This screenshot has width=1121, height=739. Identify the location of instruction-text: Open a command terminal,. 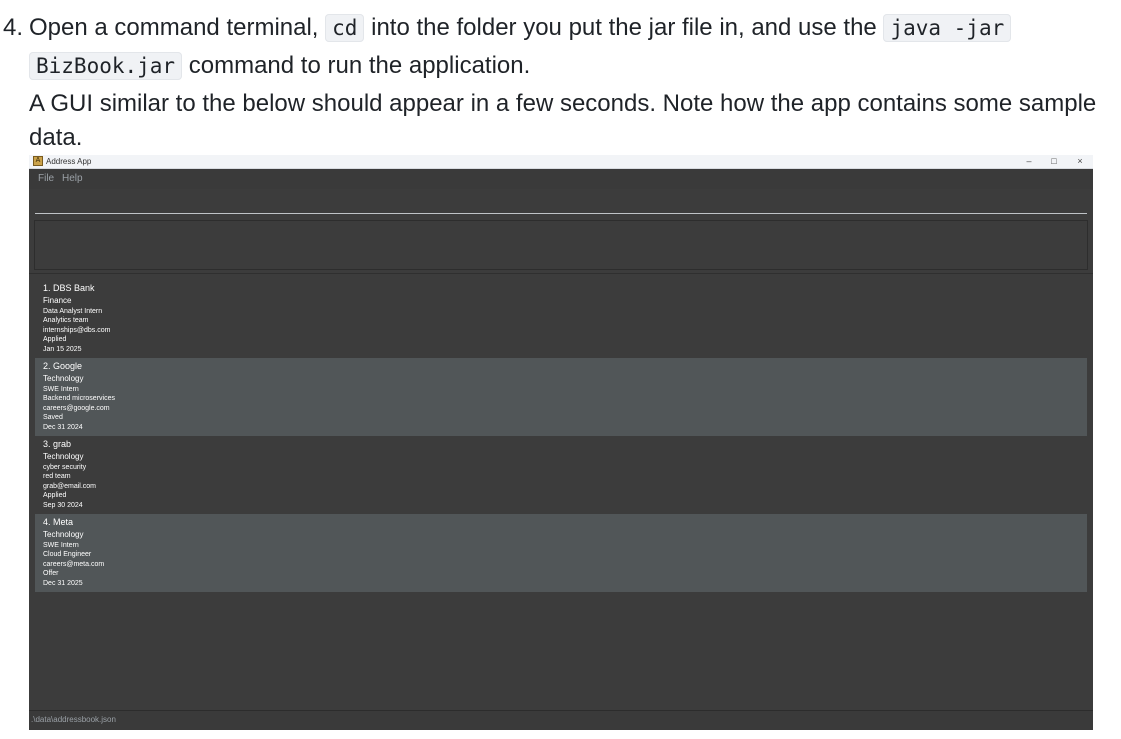
(174, 27).